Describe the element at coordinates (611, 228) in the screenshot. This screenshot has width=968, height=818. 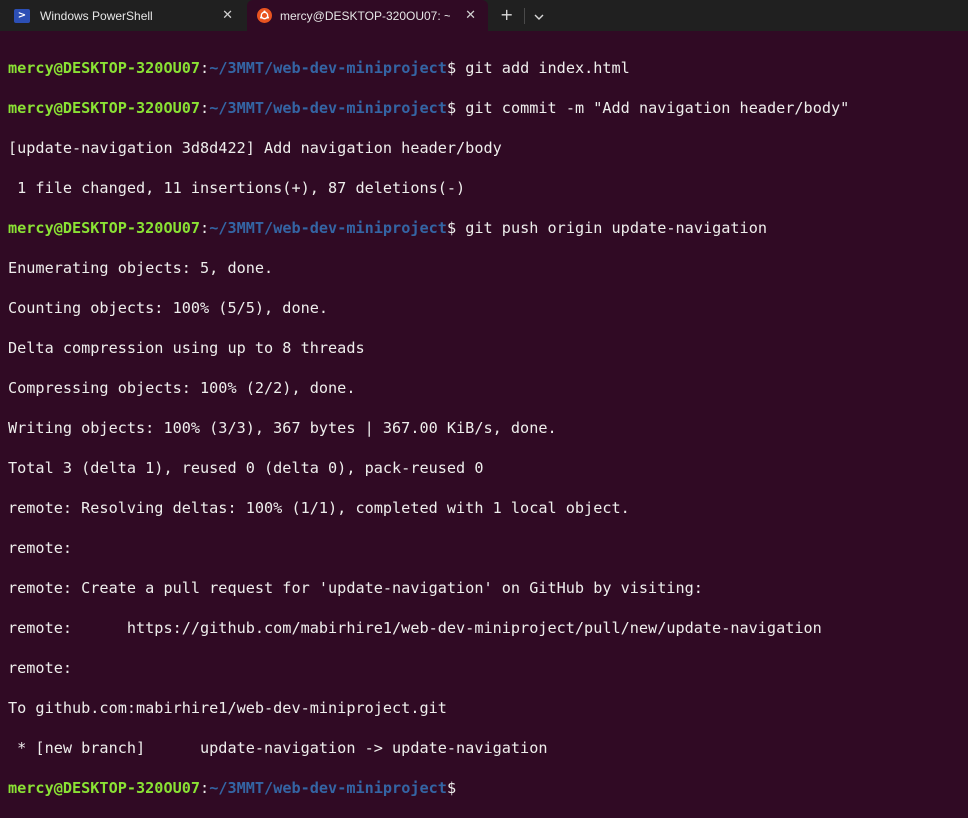
I see `command-text: git push origin update-navigation` at that location.